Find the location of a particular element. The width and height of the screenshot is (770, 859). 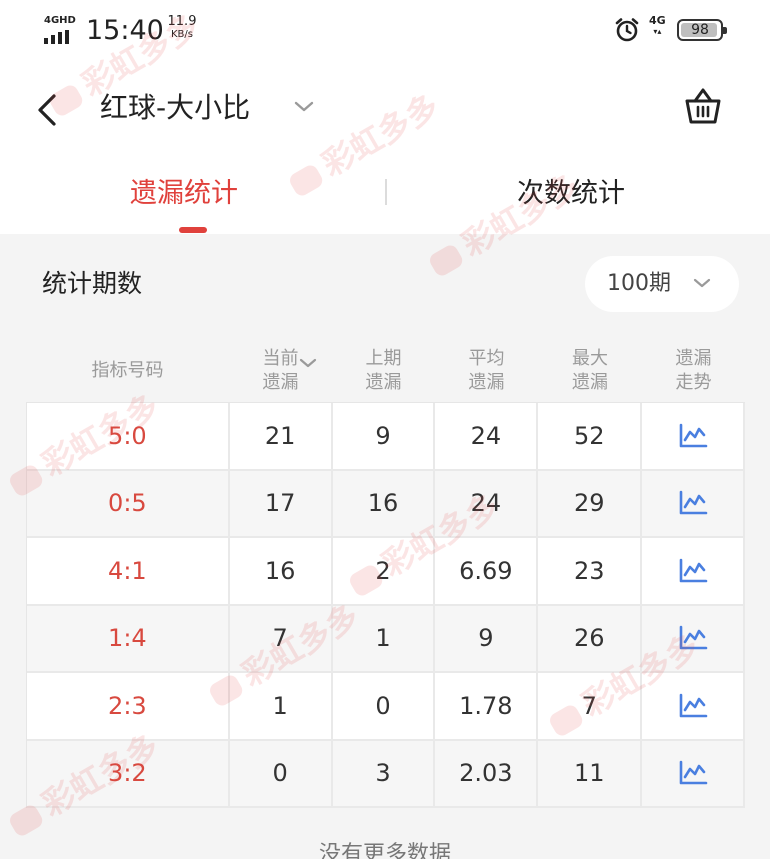

period-select-value: 100期 is located at coordinates (639, 283).